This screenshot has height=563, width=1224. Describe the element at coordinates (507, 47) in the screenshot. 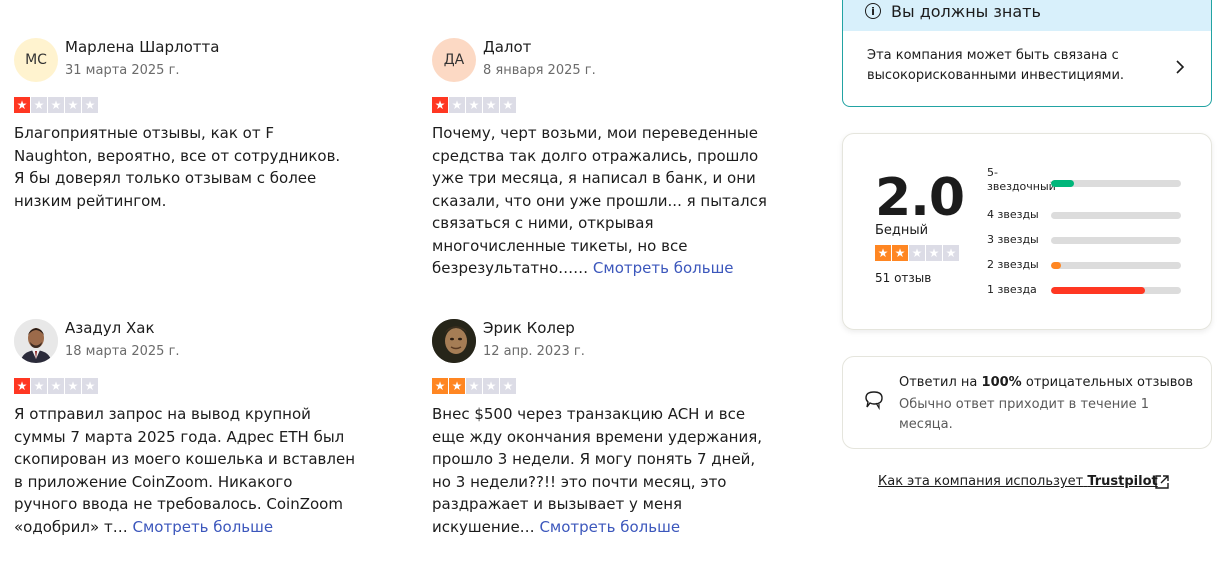

I see `reviewer-name: Далот` at that location.